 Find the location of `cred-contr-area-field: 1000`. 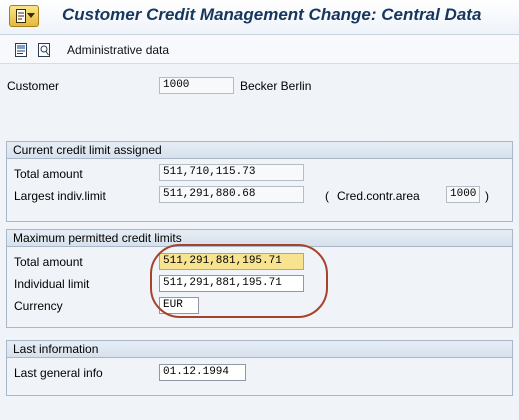

cred-contr-area-field: 1000 is located at coordinates (463, 194).